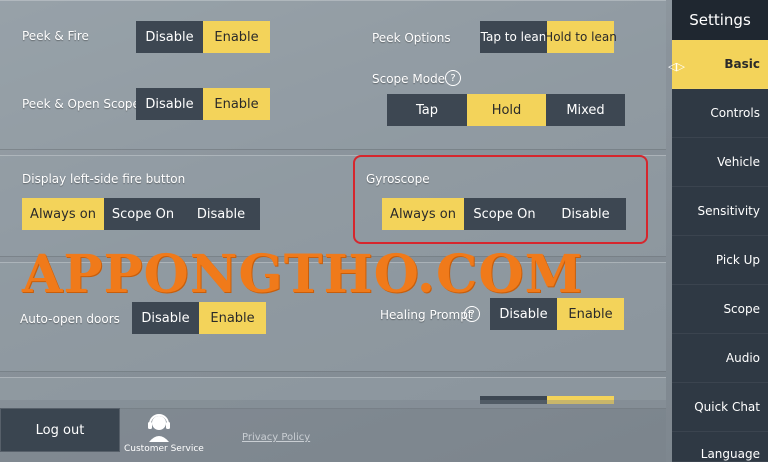 This screenshot has width=768, height=462. Describe the element at coordinates (720, 162) in the screenshot. I see `sidebar-item-vehicle: Vehicle` at that location.